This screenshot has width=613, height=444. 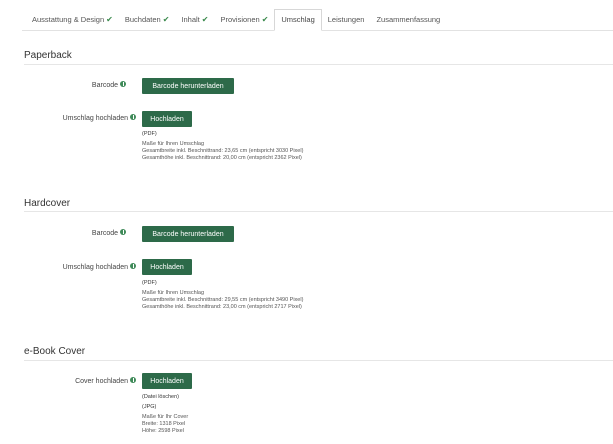 I want to click on tab-label: Buchdaten, so click(x=142, y=19).